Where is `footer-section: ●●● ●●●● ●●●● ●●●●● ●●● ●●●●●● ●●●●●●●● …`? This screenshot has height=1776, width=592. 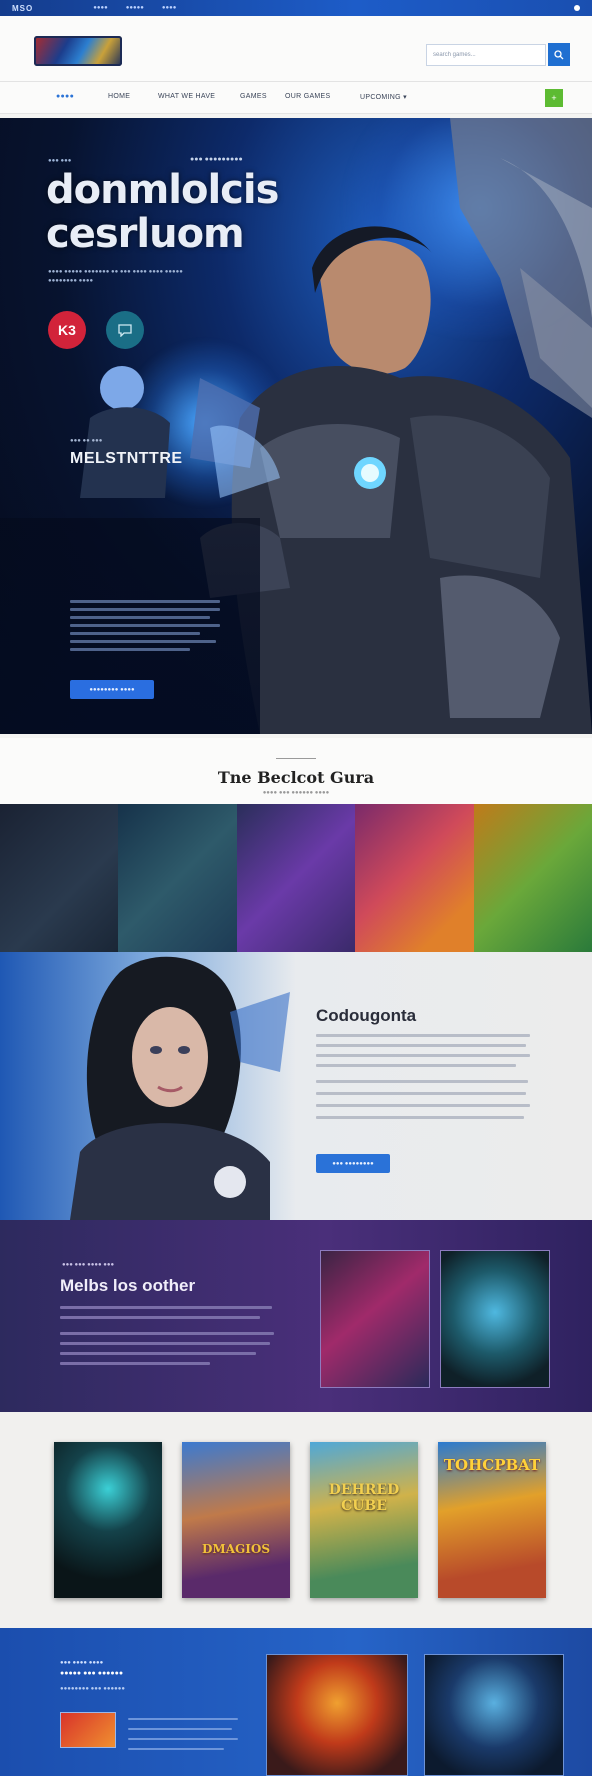
footer-section: ●●● ●●●● ●●●● ●●●●● ●●● ●●●●●● ●●●●●●●● … is located at coordinates (296, 1702).